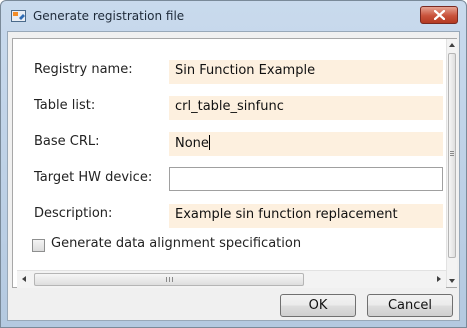  I want to click on horizontal-scroll-thumb, so click(169, 279).